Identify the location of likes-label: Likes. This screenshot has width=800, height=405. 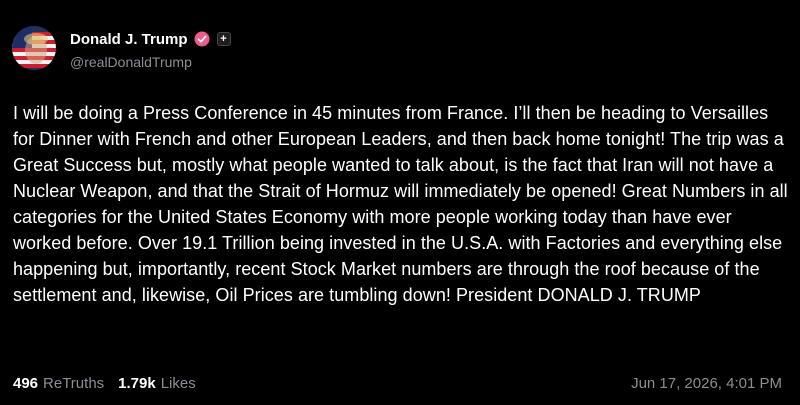
(178, 383).